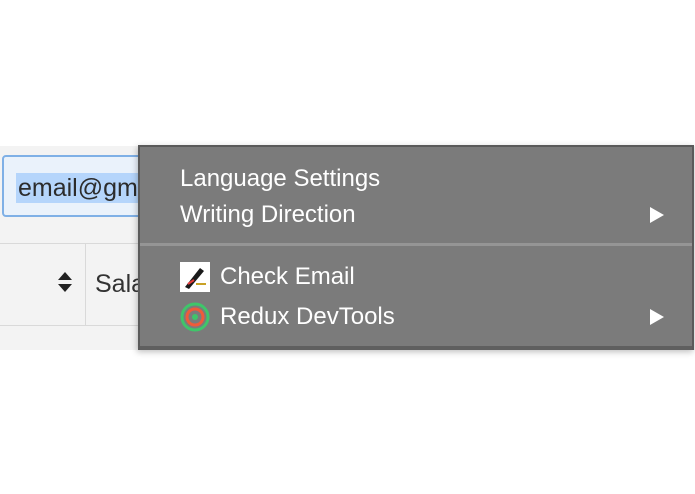 This screenshot has width=695, height=494. What do you see at coordinates (307, 316) in the screenshot?
I see `menu-item-label: Redux DevTools` at bounding box center [307, 316].